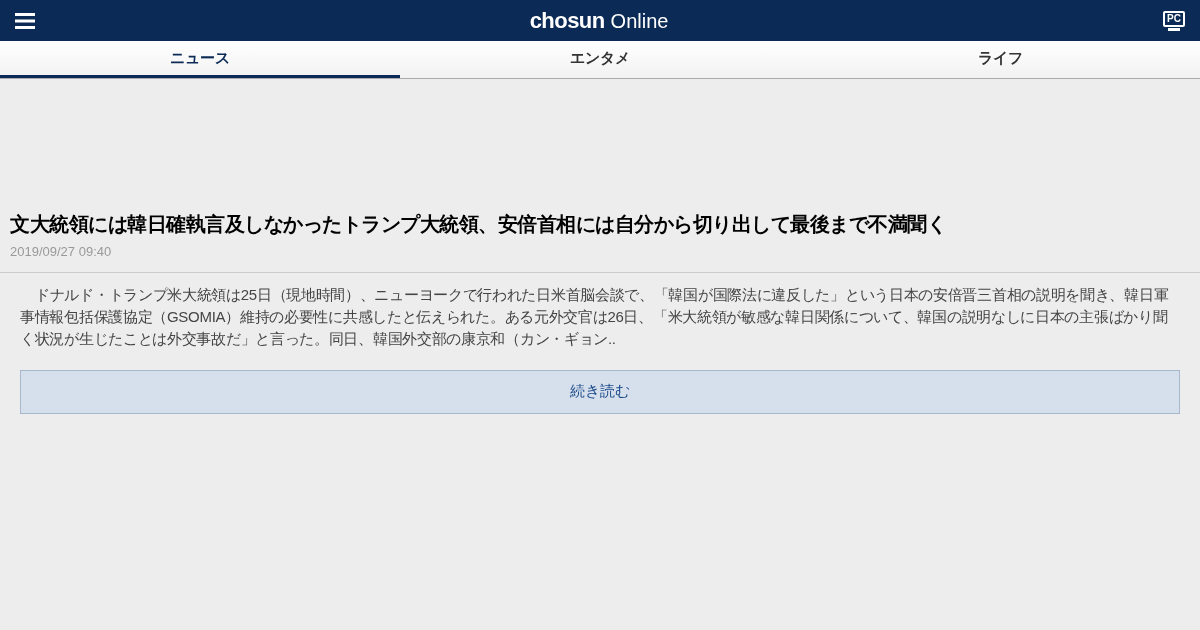  Describe the element at coordinates (1000, 59) in the screenshot. I see `nav-tab: ライフ` at that location.